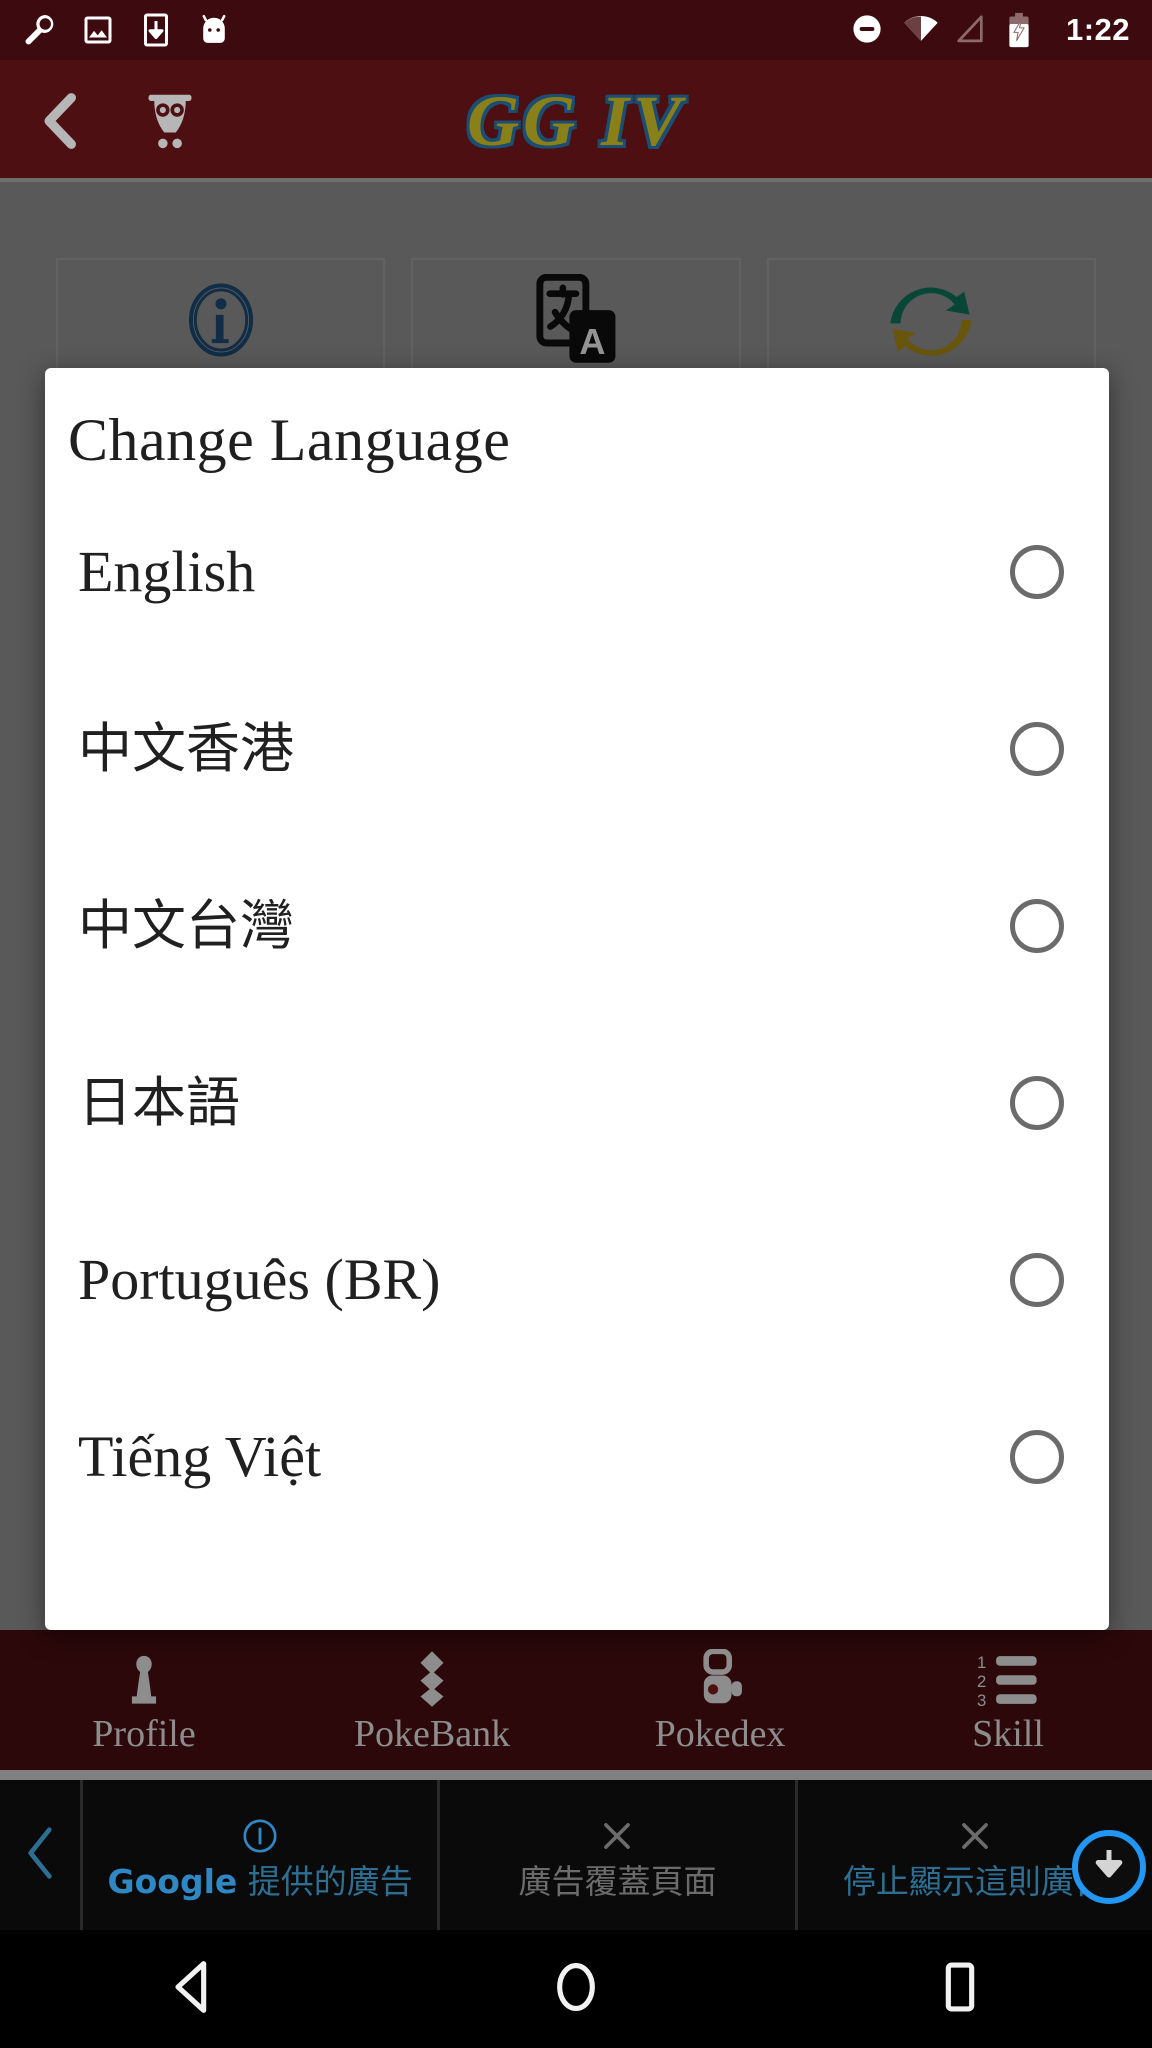 The image size is (1152, 2048). Describe the element at coordinates (577, 925) in the screenshot. I see `language-option-chinese-tw: 中文台灣` at that location.